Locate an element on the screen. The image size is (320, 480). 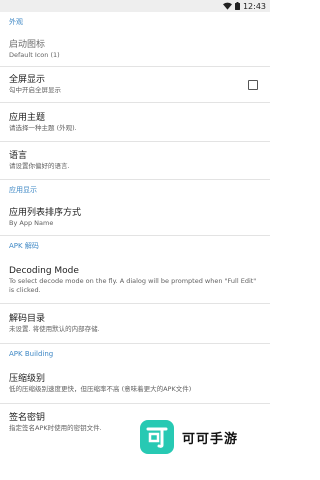
section-header-app-display: 应用显示 is located at coordinates (23, 190).